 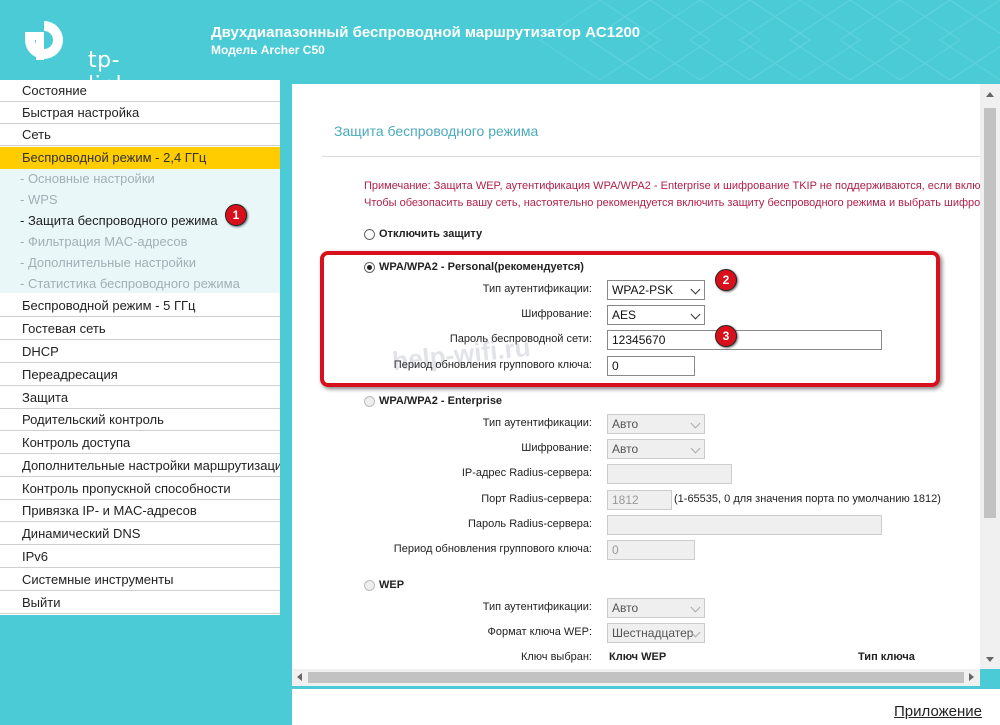 What do you see at coordinates (119, 220) in the screenshot?
I see `sidebar-subitem-security: - Защита беспроводного режима` at bounding box center [119, 220].